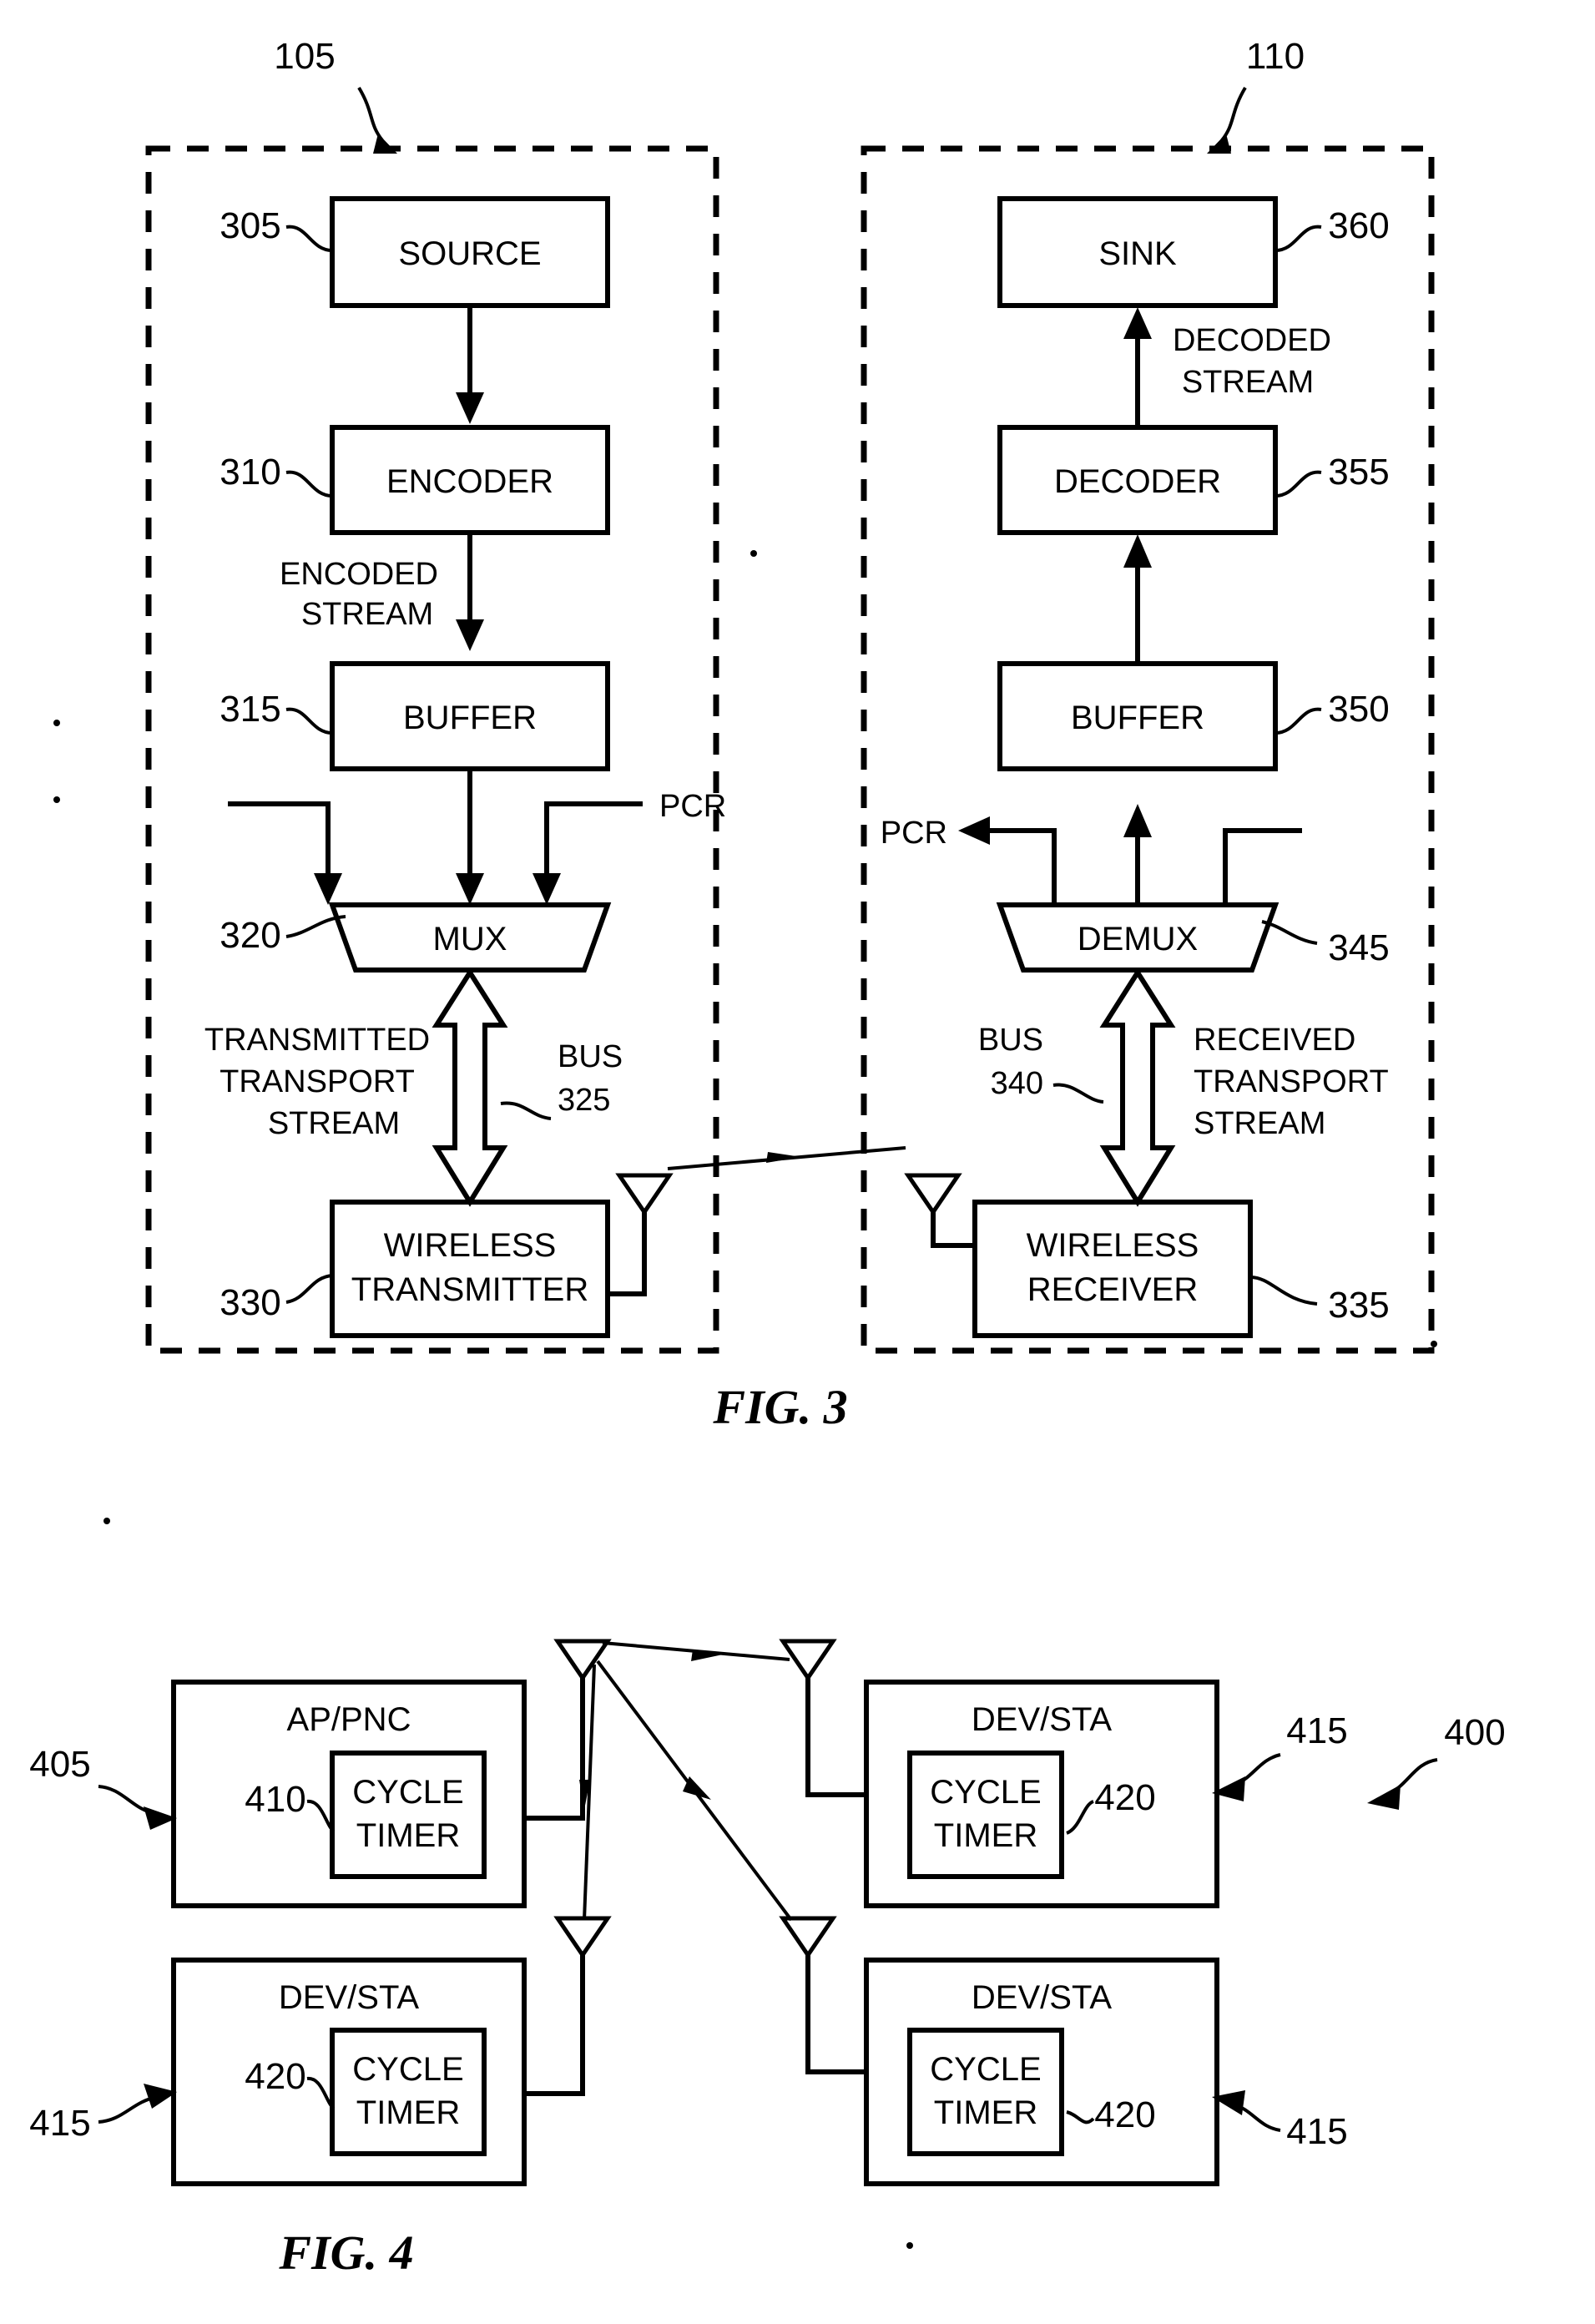 Image resolution: width=1595 pixels, height=2324 pixels. Describe the element at coordinates (554, 2025) in the screenshot. I see `antenna-dev-bl-feedline` at that location.